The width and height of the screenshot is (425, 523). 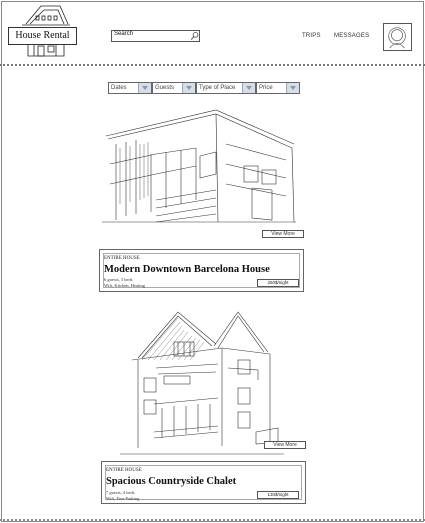 I want to click on listing-image-countryside-chalet, so click(x=203, y=384).